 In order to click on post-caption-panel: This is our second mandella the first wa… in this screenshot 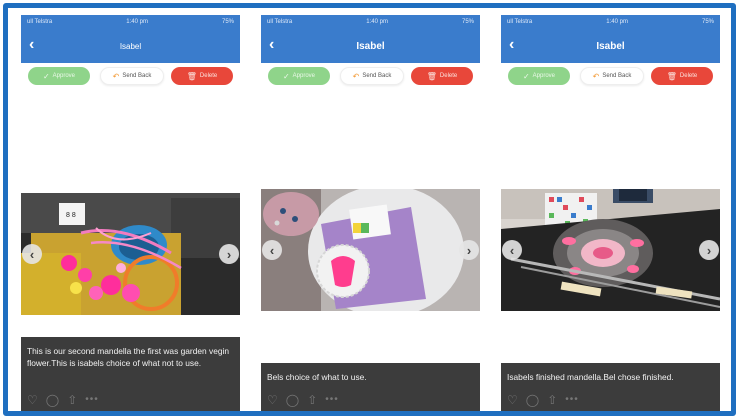, I will do `click(130, 374)`.